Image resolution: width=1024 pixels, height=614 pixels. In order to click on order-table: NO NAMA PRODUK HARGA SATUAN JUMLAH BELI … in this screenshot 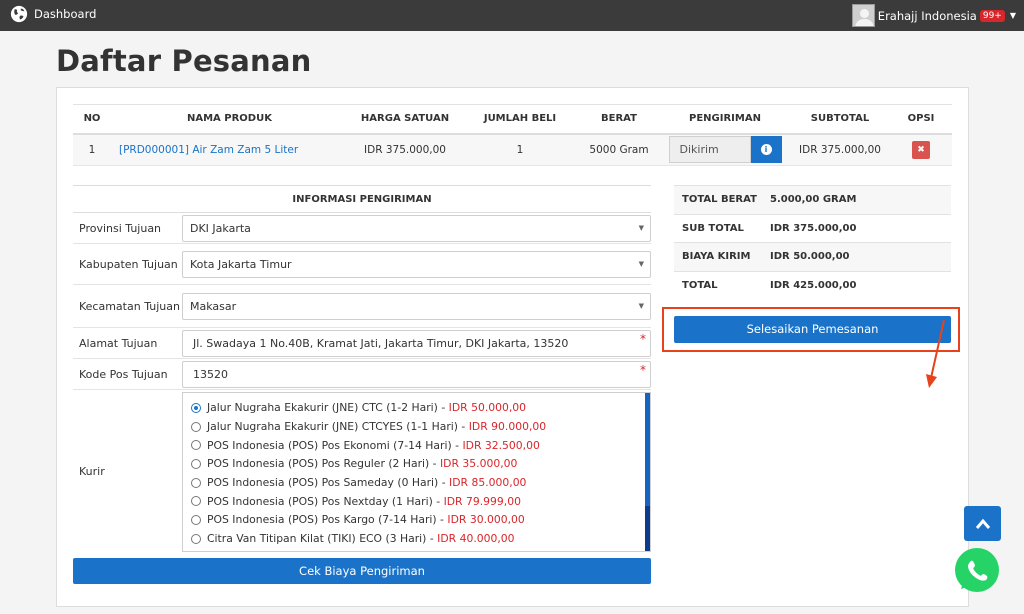, I will do `click(512, 135)`.